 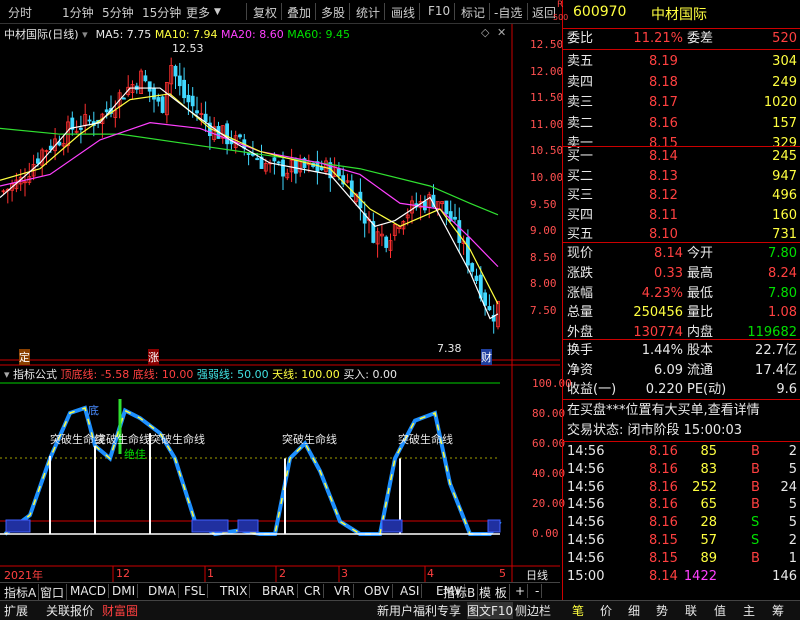 What do you see at coordinates (234, 591) in the screenshot?
I see `indicator-tab: TRIX` at bounding box center [234, 591].